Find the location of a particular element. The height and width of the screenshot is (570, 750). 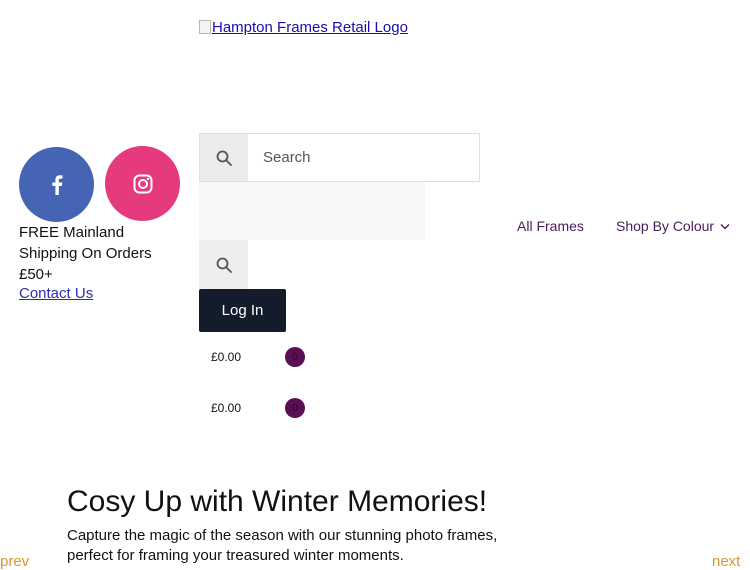

search-toggle-button is located at coordinates (223, 264).